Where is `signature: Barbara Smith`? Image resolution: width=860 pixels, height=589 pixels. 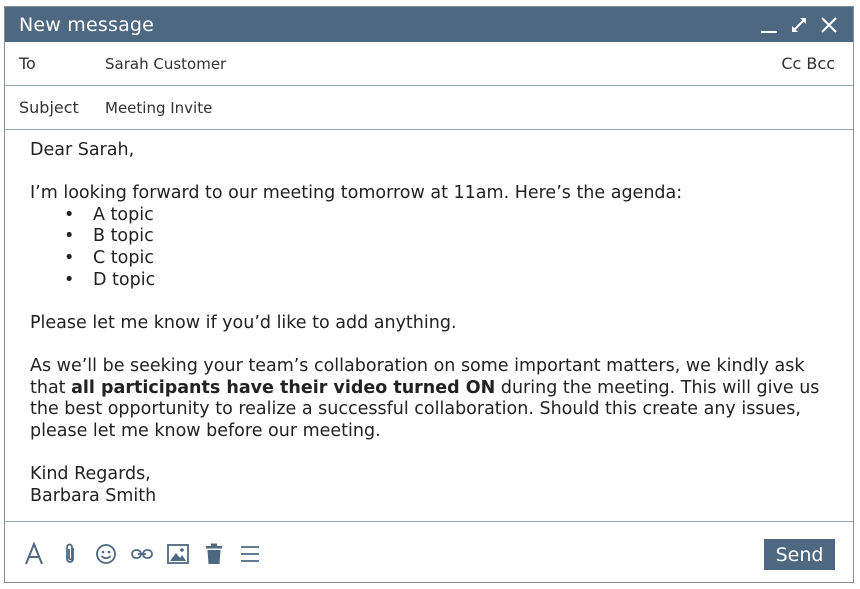 signature: Barbara Smith is located at coordinates (93, 495).